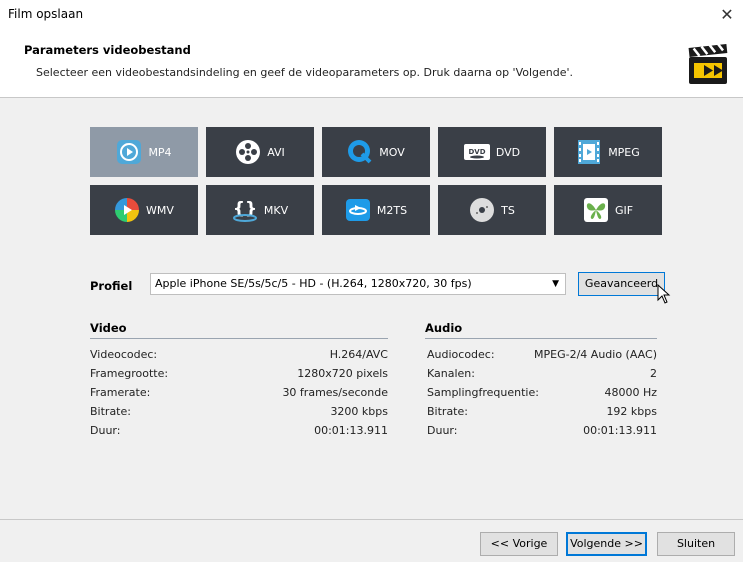 The height and width of the screenshot is (562, 743). Describe the element at coordinates (442, 430) in the screenshot. I see `audio-duration-label: Duur:` at that location.